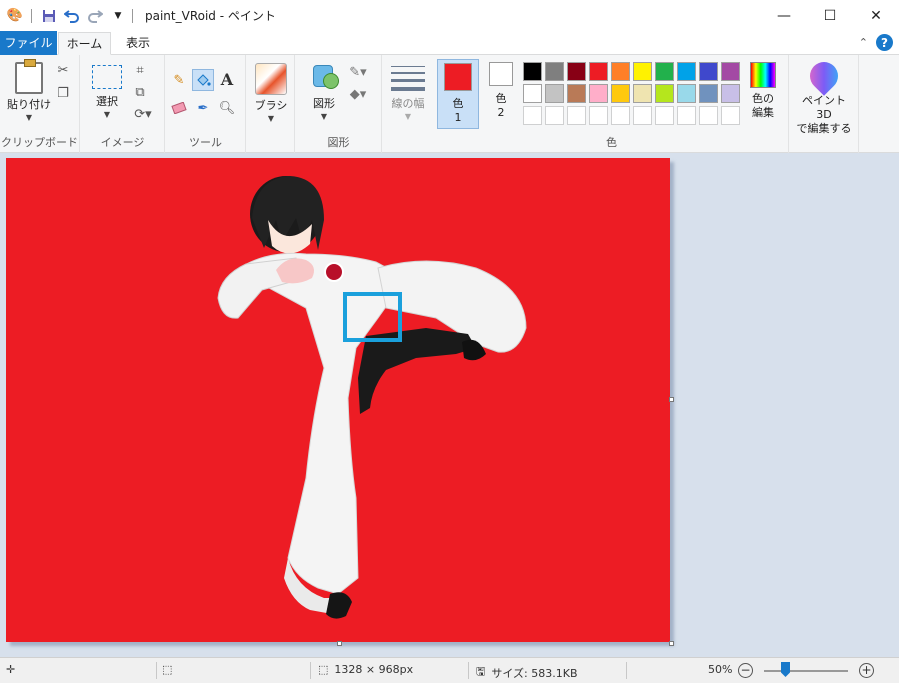 The width and height of the screenshot is (899, 683). I want to click on selection-size: ⬚, so click(167, 669).